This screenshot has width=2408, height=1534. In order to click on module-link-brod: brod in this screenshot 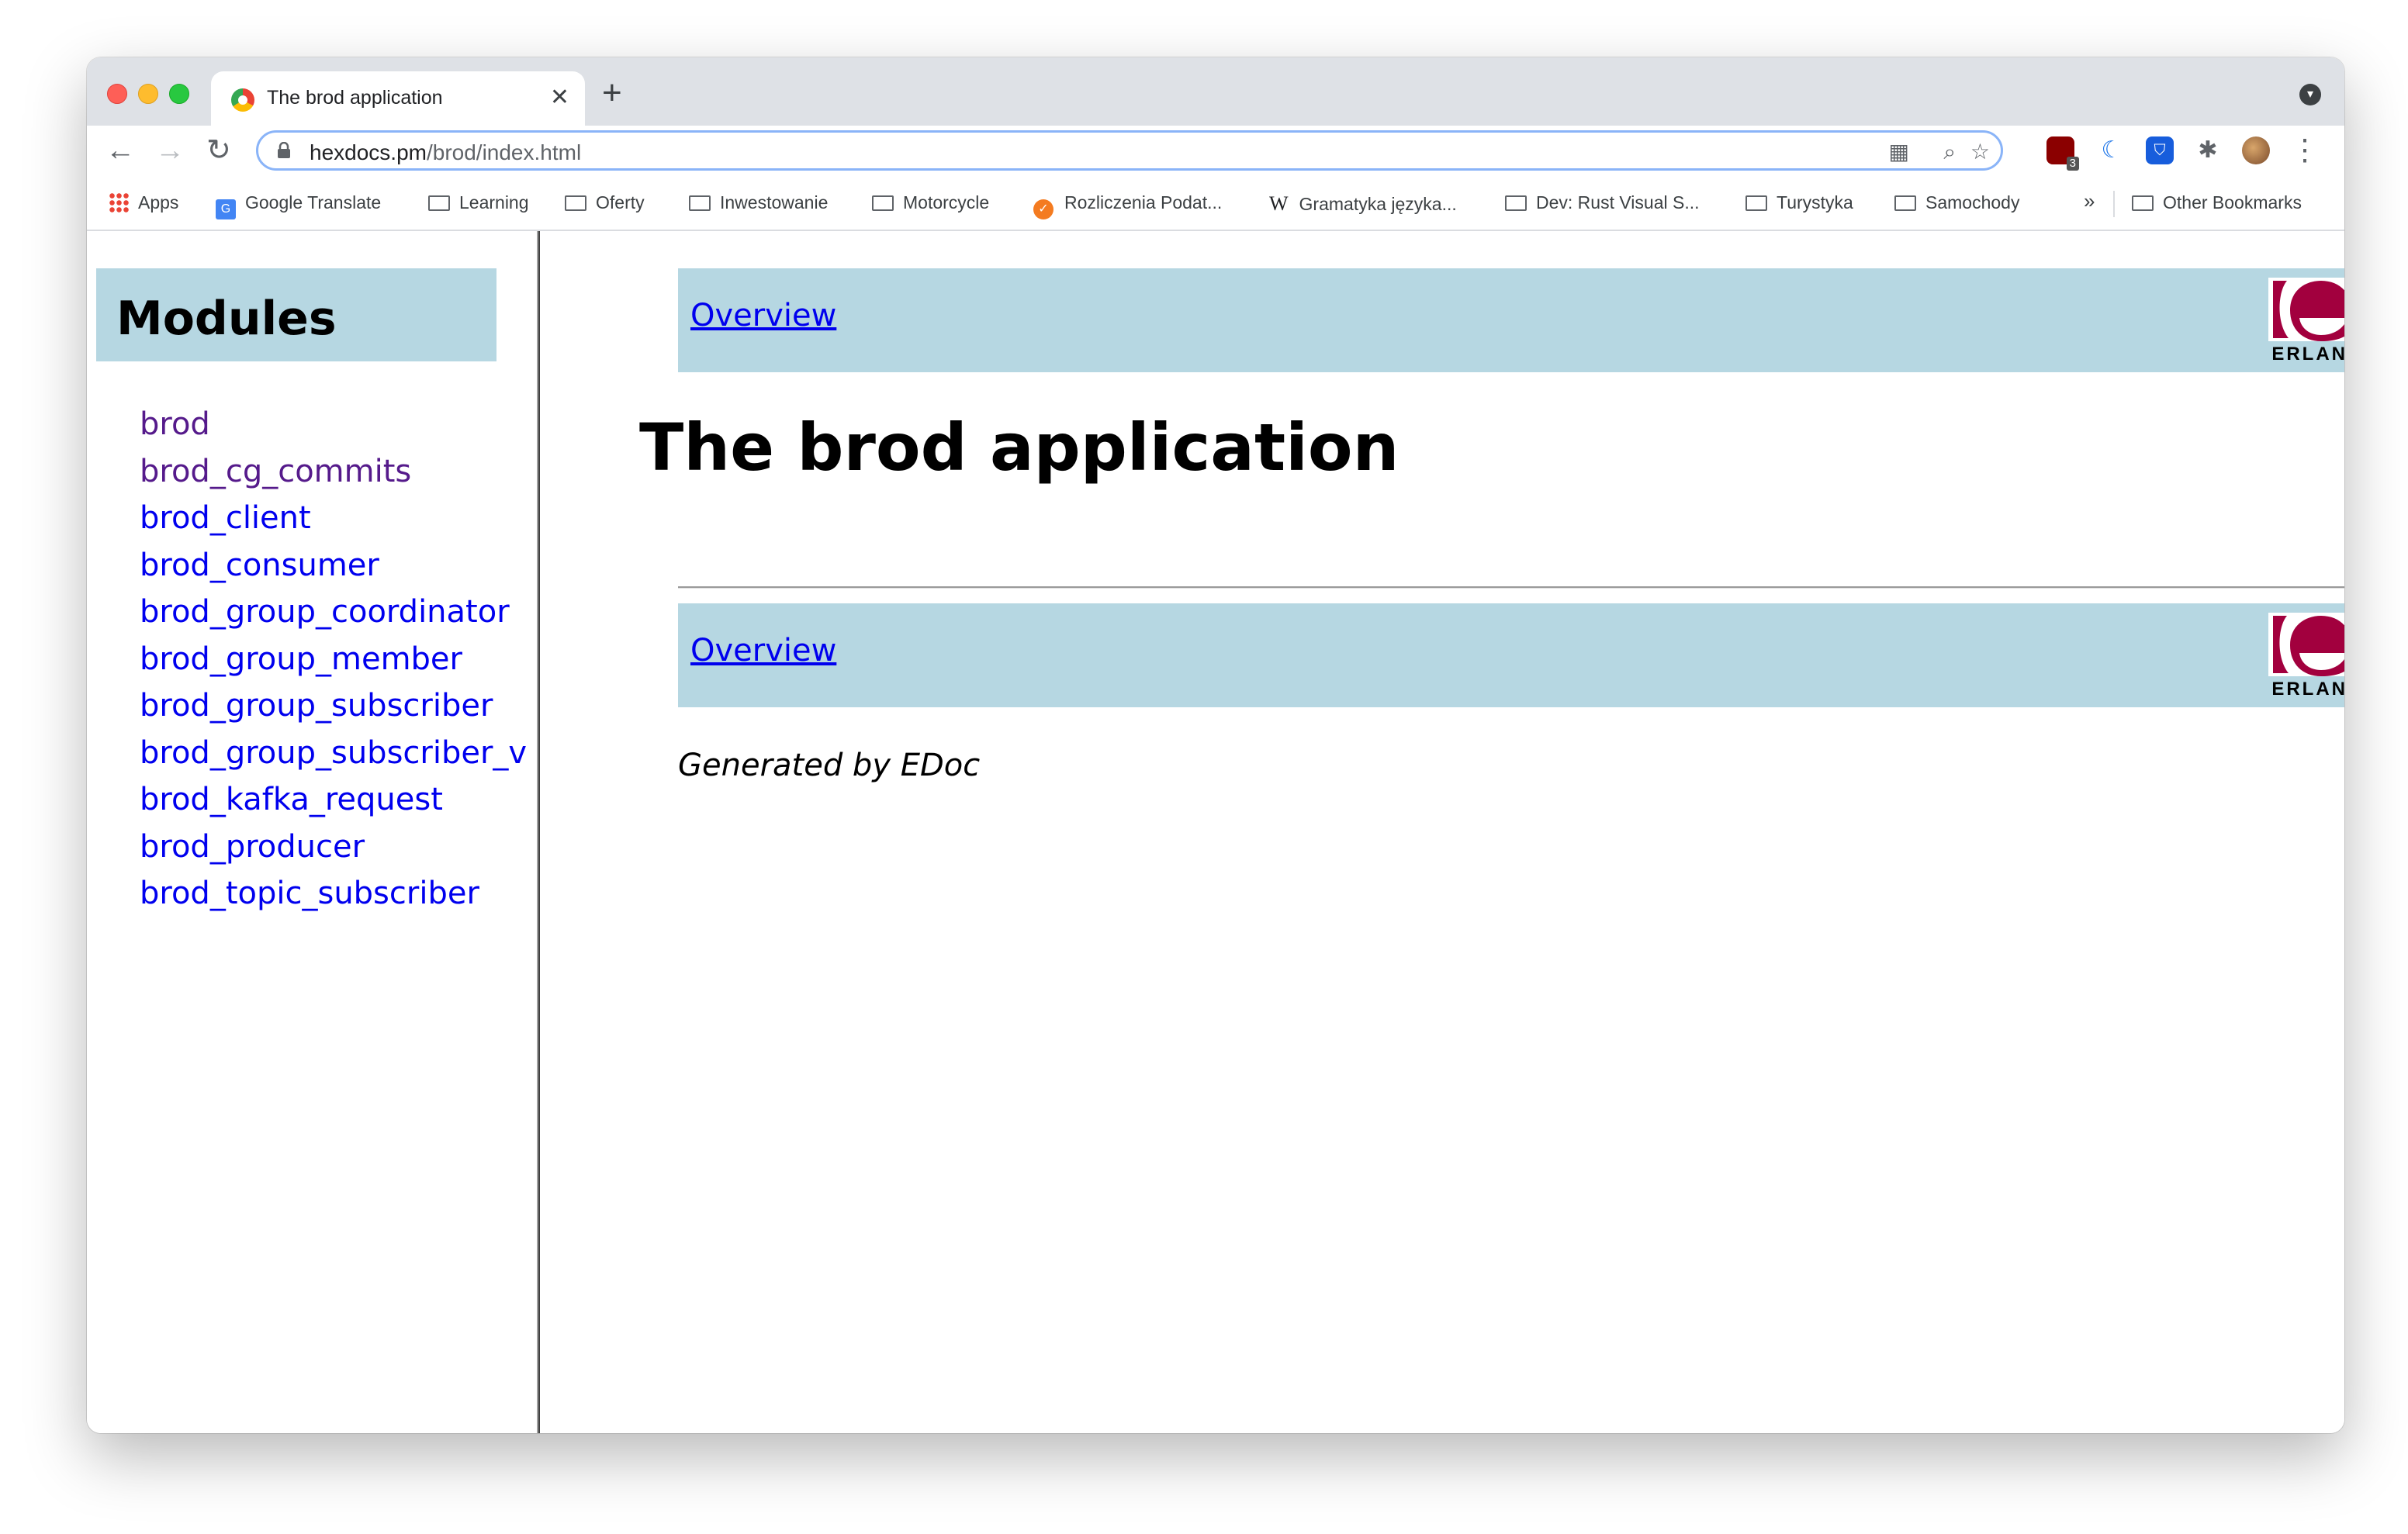, I will do `click(175, 424)`.